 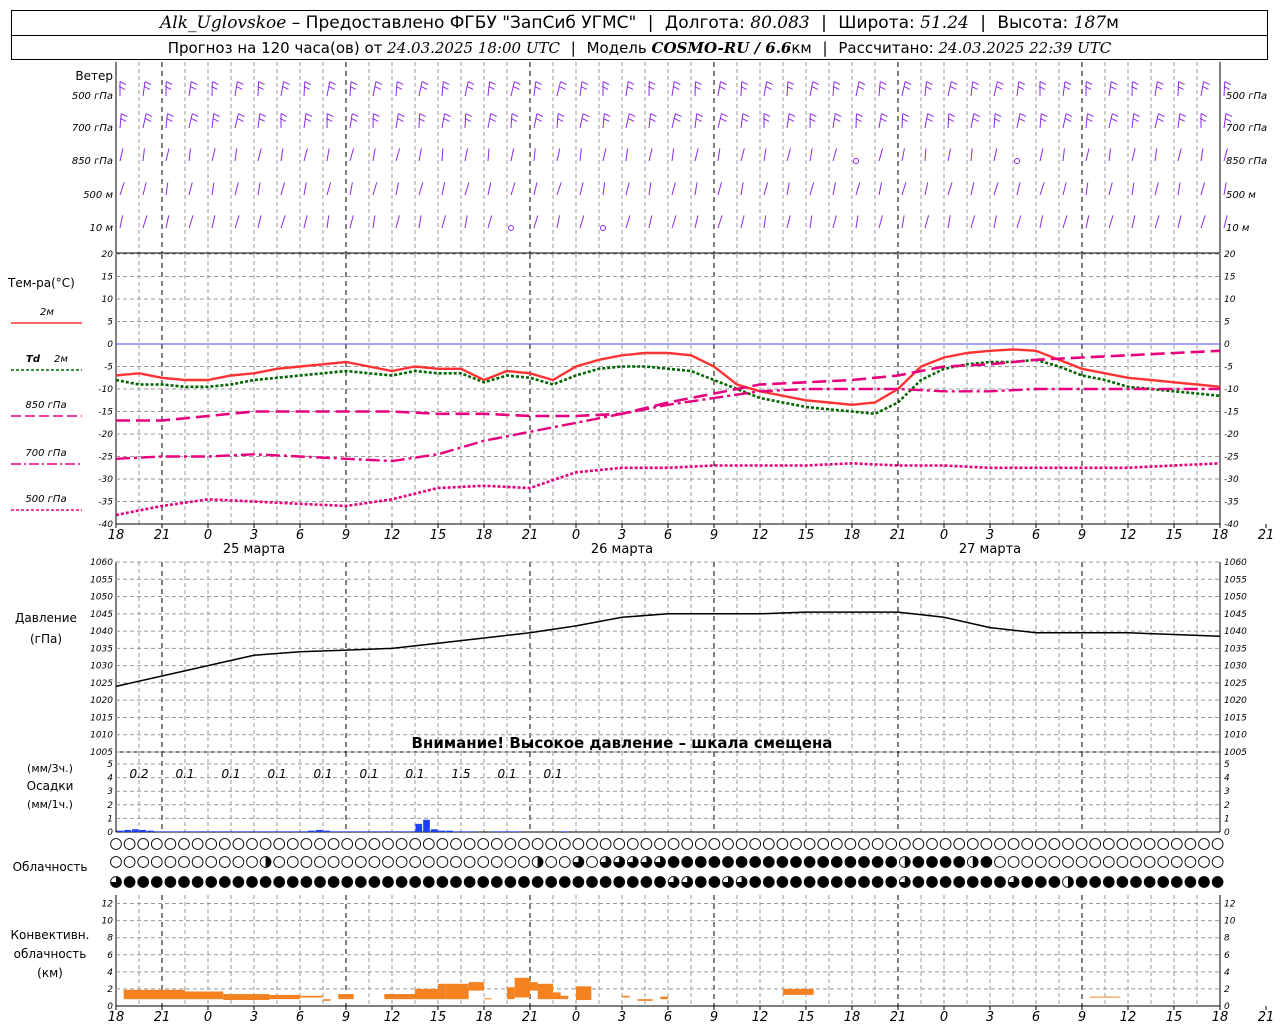 I want to click on temp-ytick-right: 10, so click(x=1230, y=300).